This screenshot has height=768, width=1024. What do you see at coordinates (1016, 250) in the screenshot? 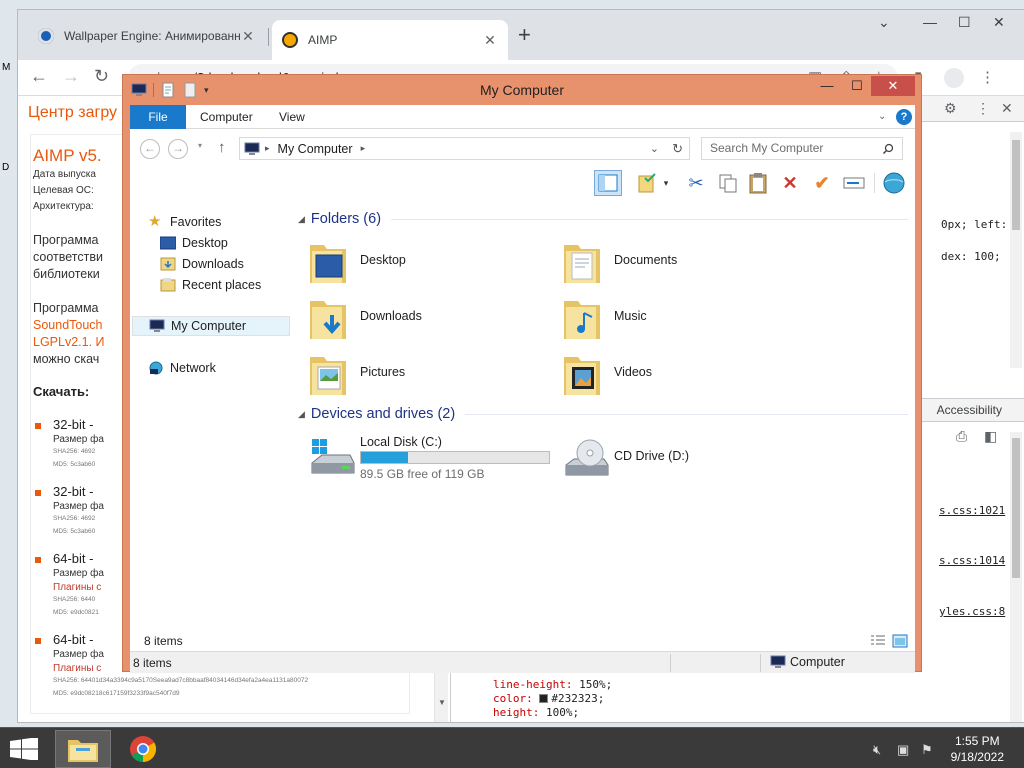
I see `devtools-scrollbar` at bounding box center [1016, 250].